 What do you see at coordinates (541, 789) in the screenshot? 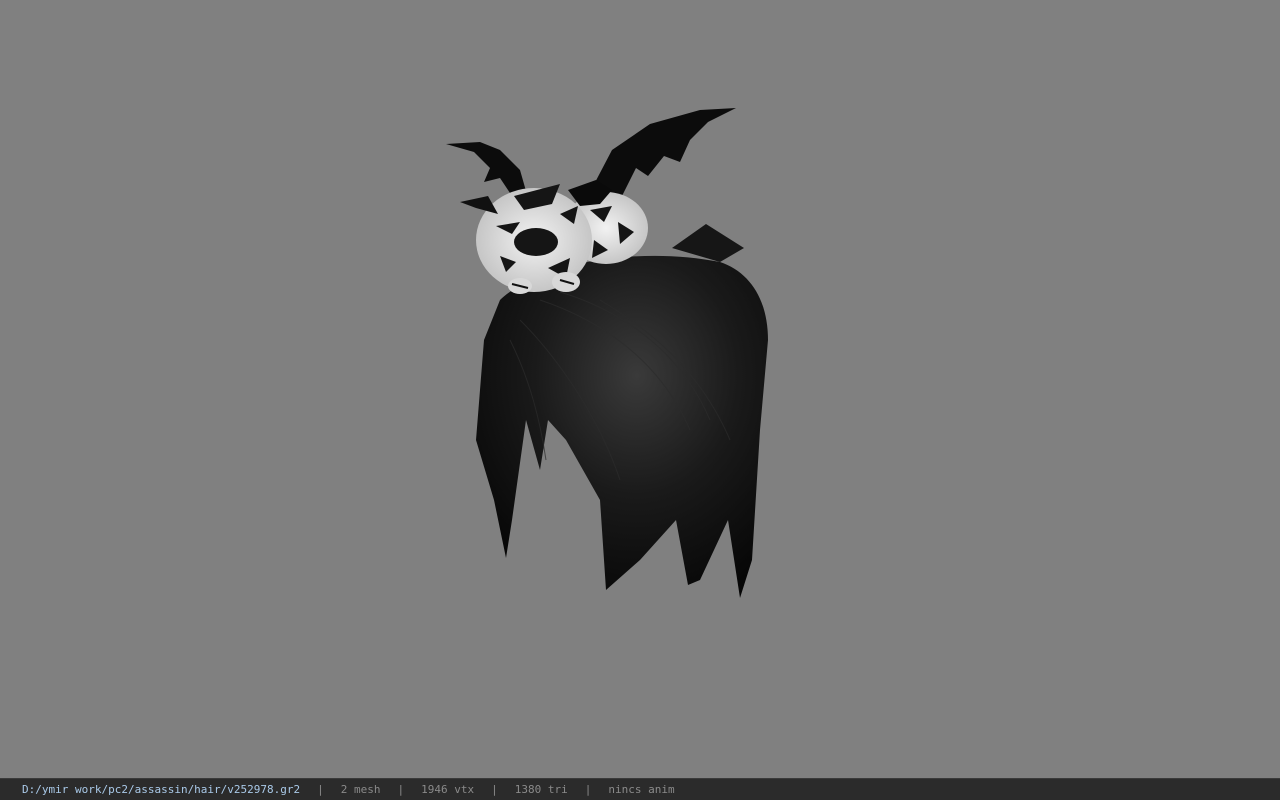
I see `triangle-count: 1380 tri` at bounding box center [541, 789].